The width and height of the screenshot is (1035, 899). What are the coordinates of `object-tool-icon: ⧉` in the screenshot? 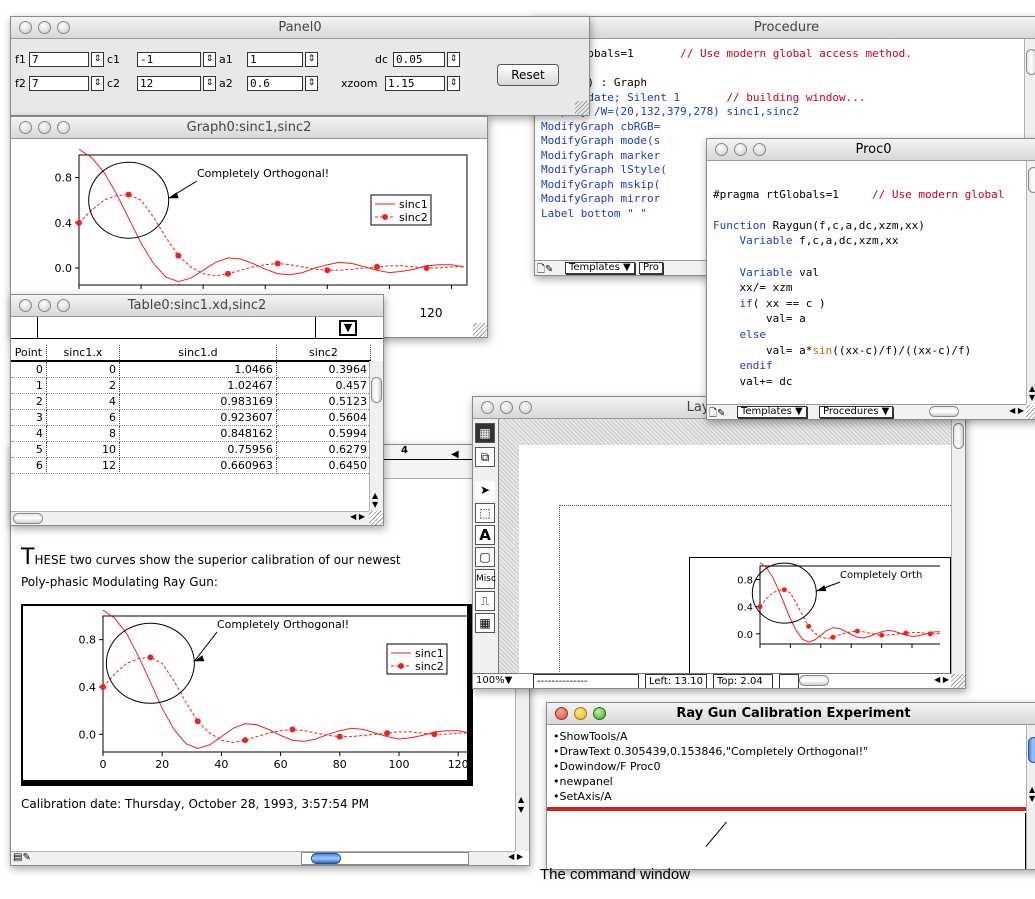 It's located at (485, 457).